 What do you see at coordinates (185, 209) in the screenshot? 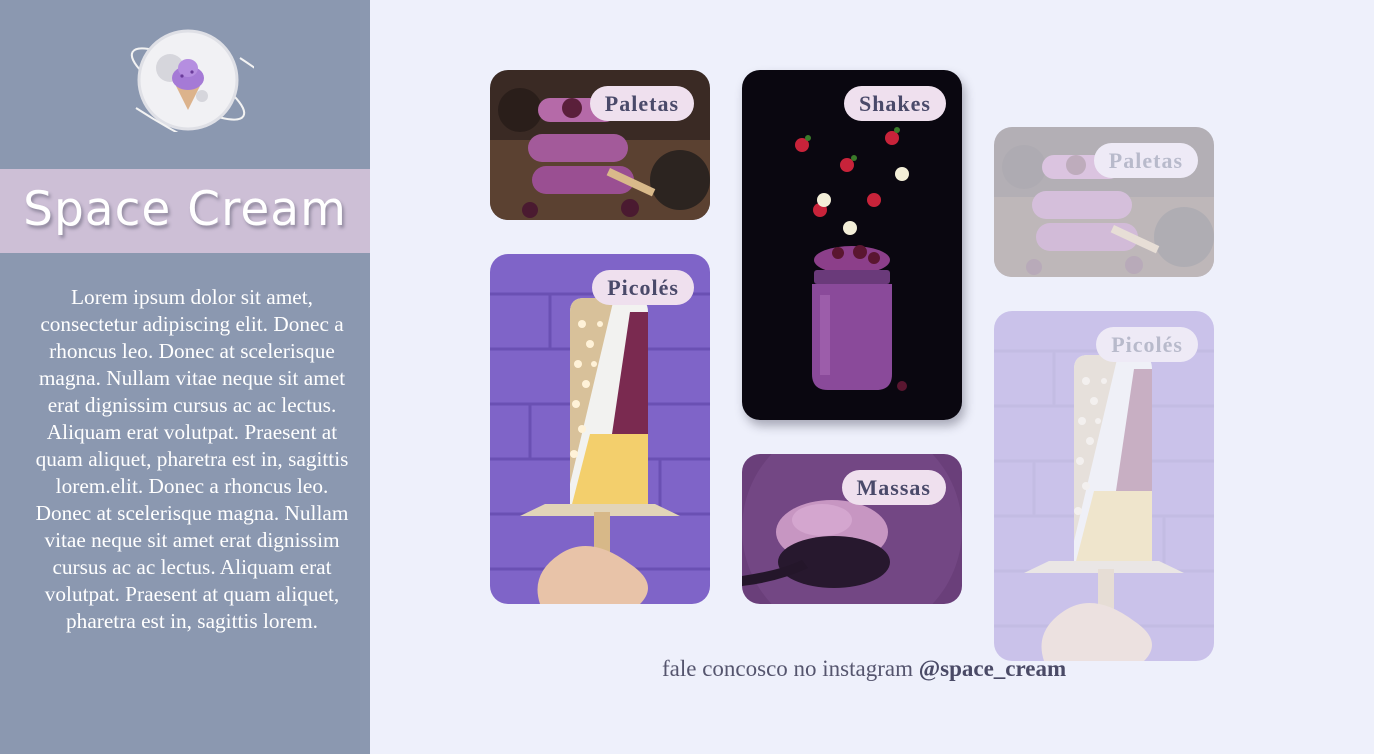
I see `brand-title: Space Cream` at bounding box center [185, 209].